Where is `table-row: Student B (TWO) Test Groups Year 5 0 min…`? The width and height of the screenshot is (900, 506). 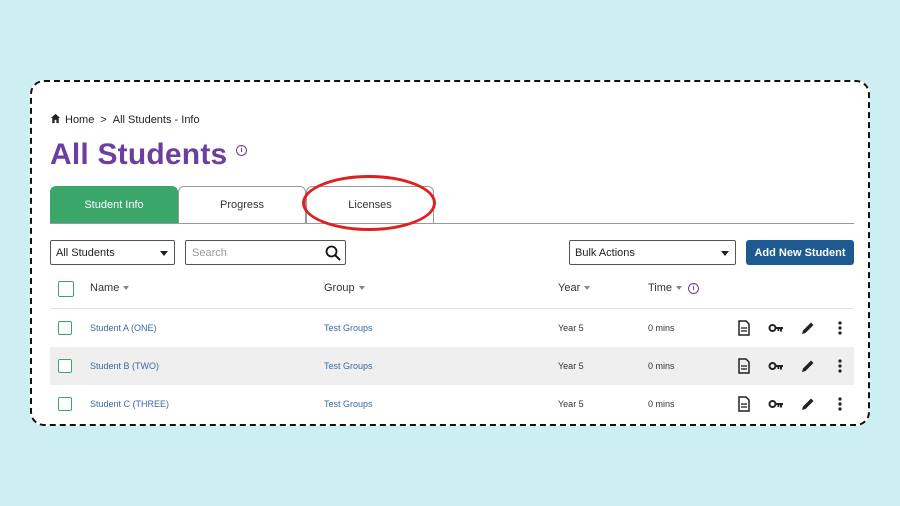
table-row: Student B (TWO) Test Groups Year 5 0 min… is located at coordinates (452, 366).